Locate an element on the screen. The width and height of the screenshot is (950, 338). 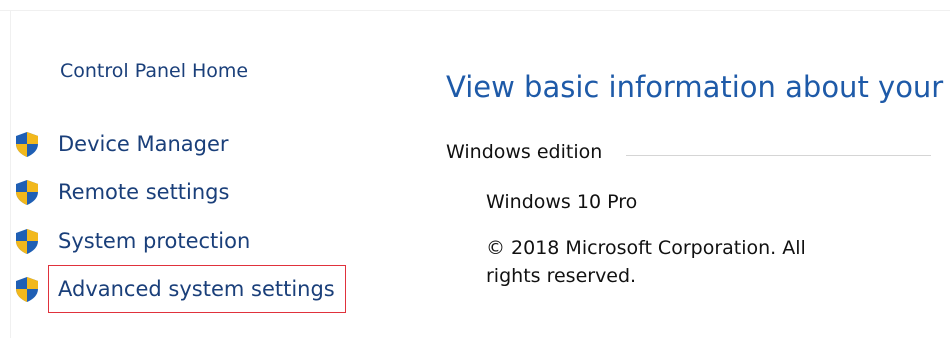
sidebar-item-label: Remote settings is located at coordinates (144, 192).